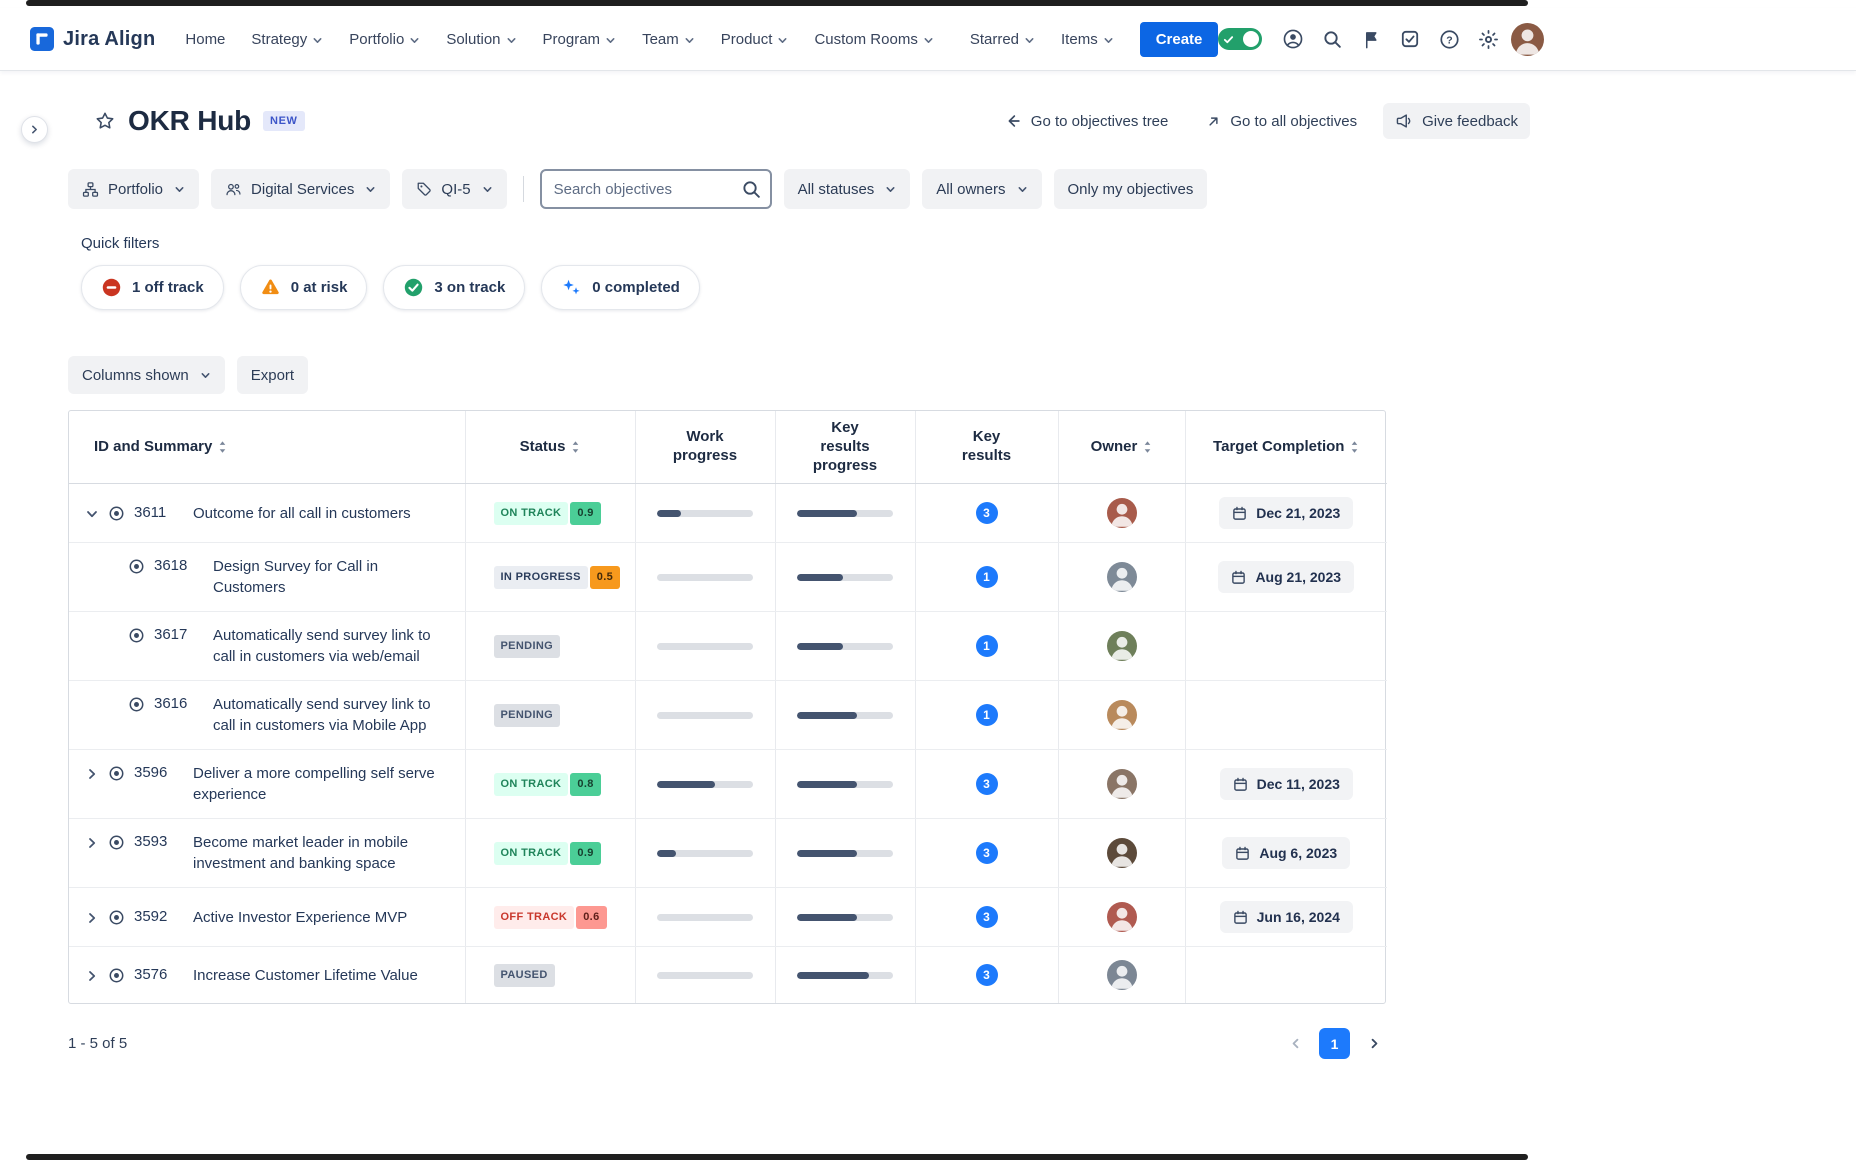  Describe the element at coordinates (175, 703) in the screenshot. I see `objective-id: 3616` at that location.